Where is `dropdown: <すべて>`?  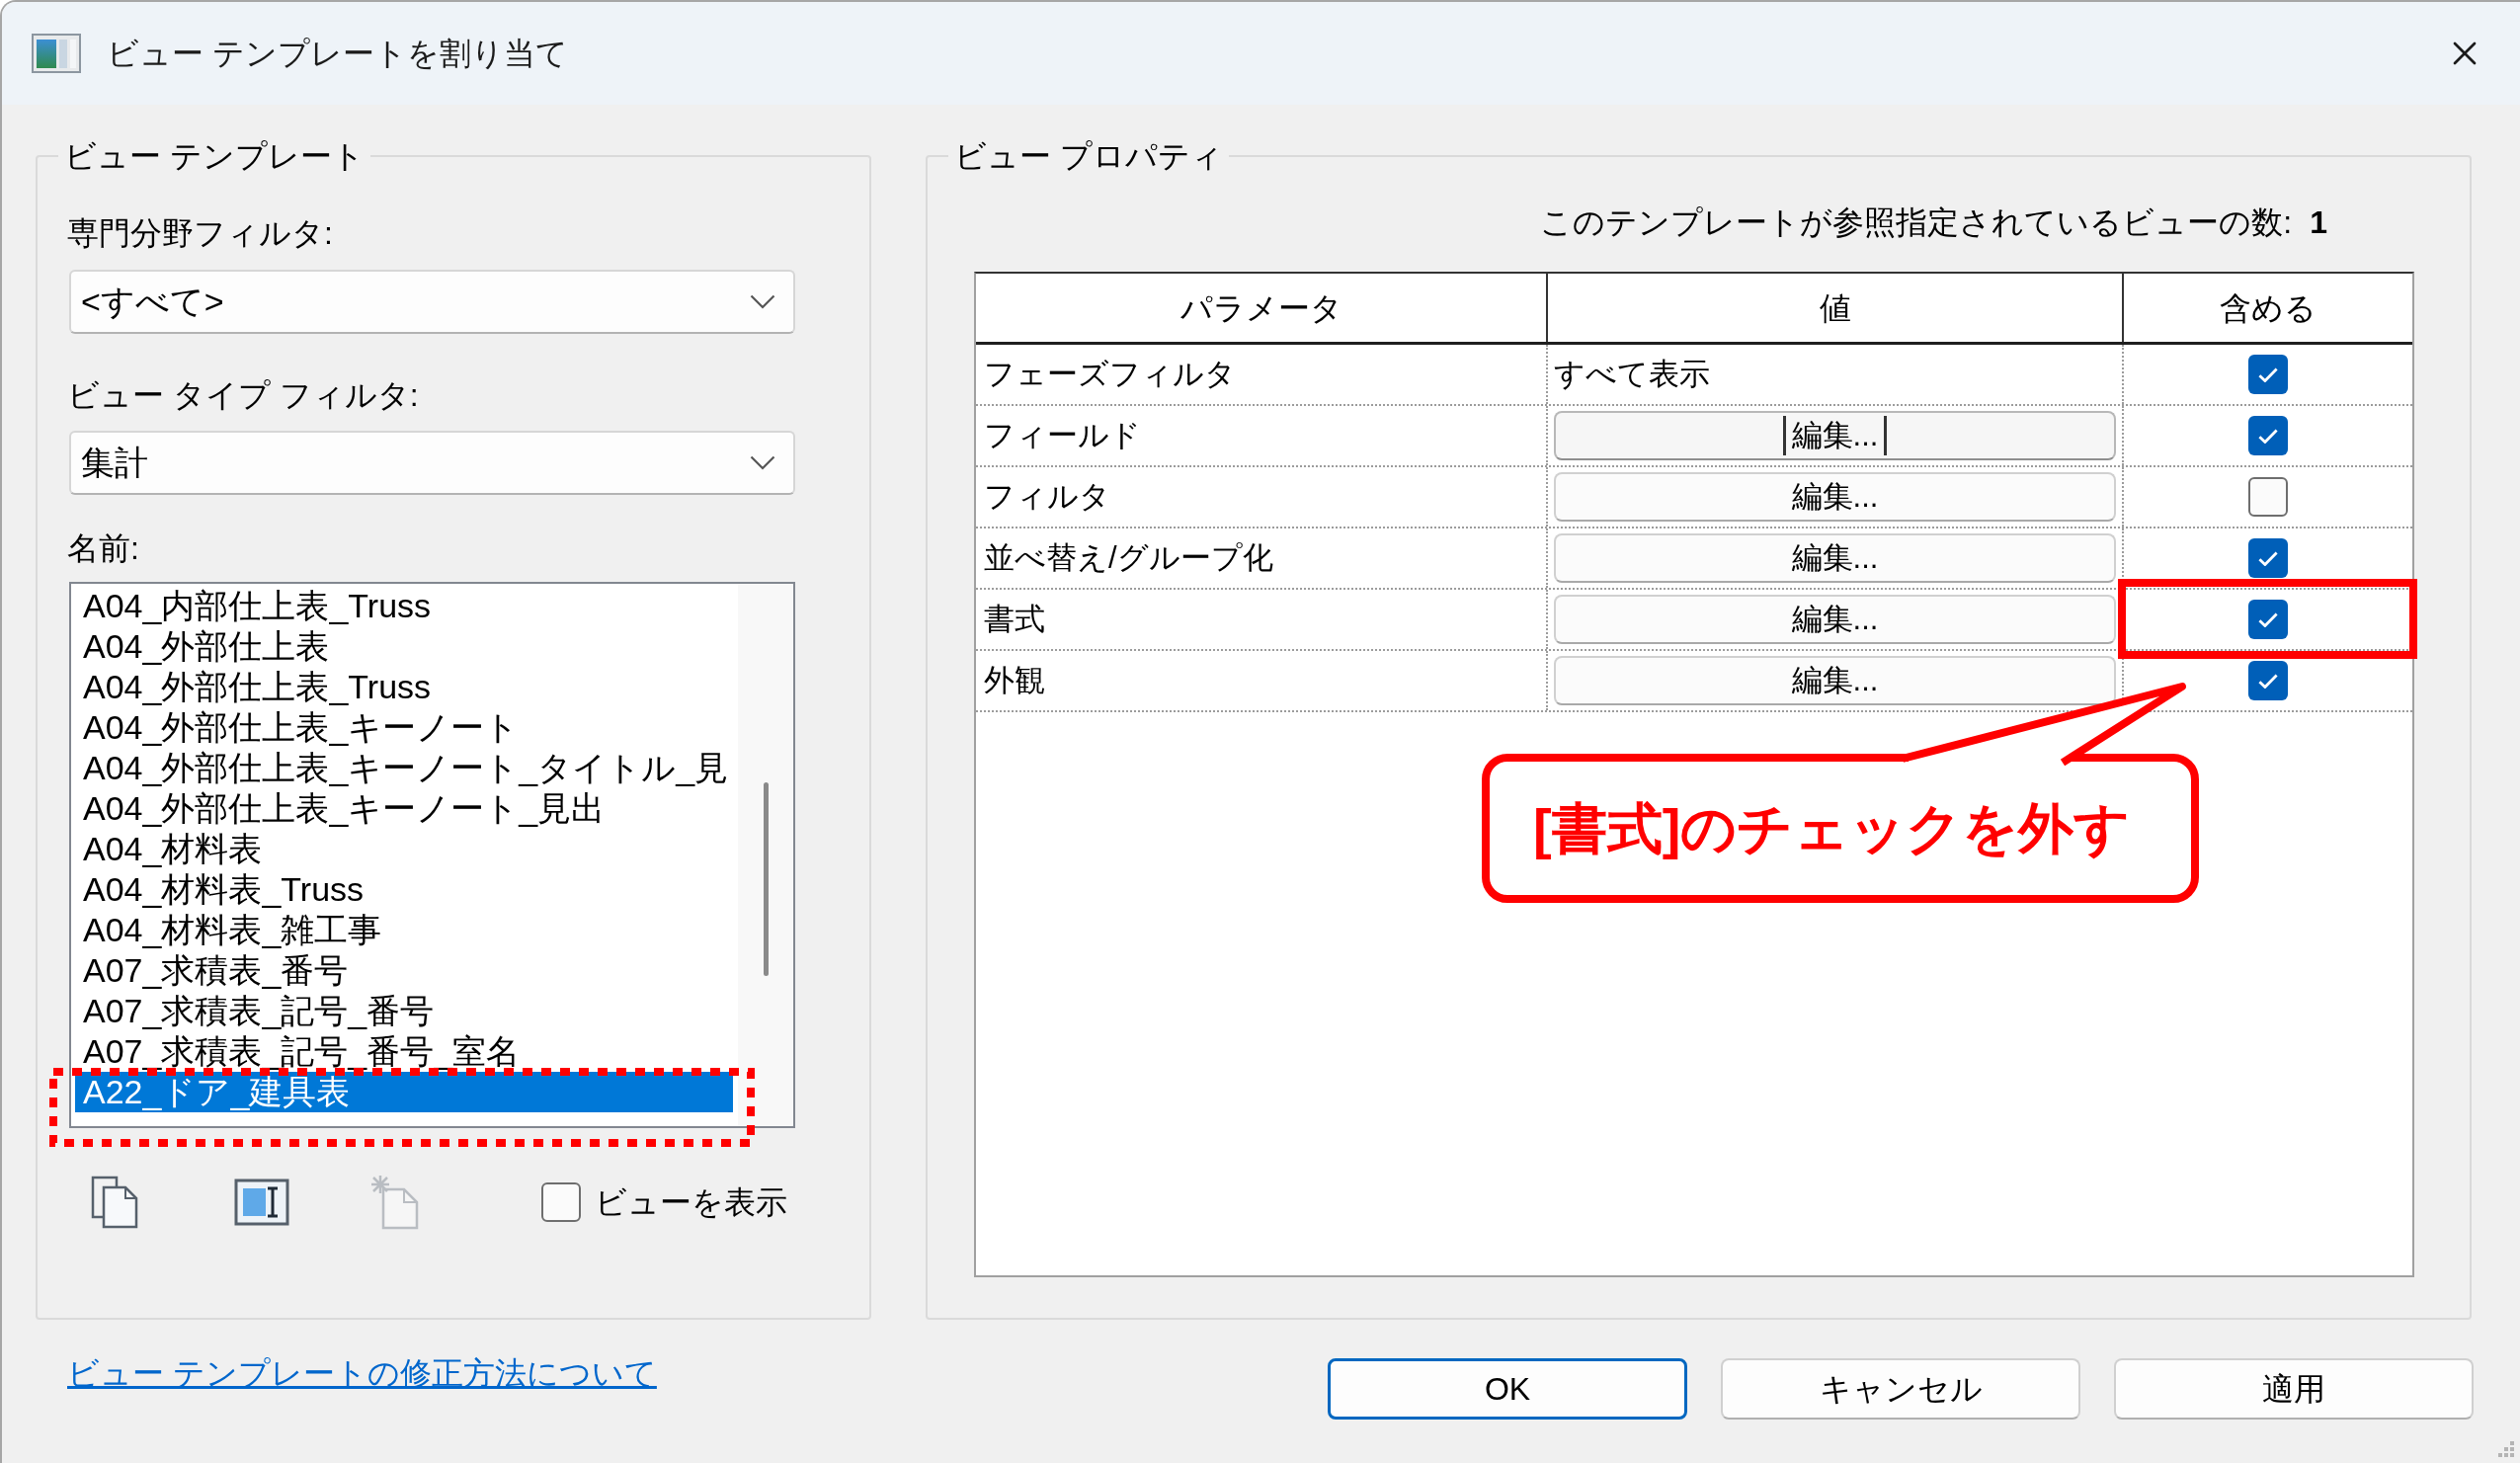 dropdown: <すべて> is located at coordinates (432, 302).